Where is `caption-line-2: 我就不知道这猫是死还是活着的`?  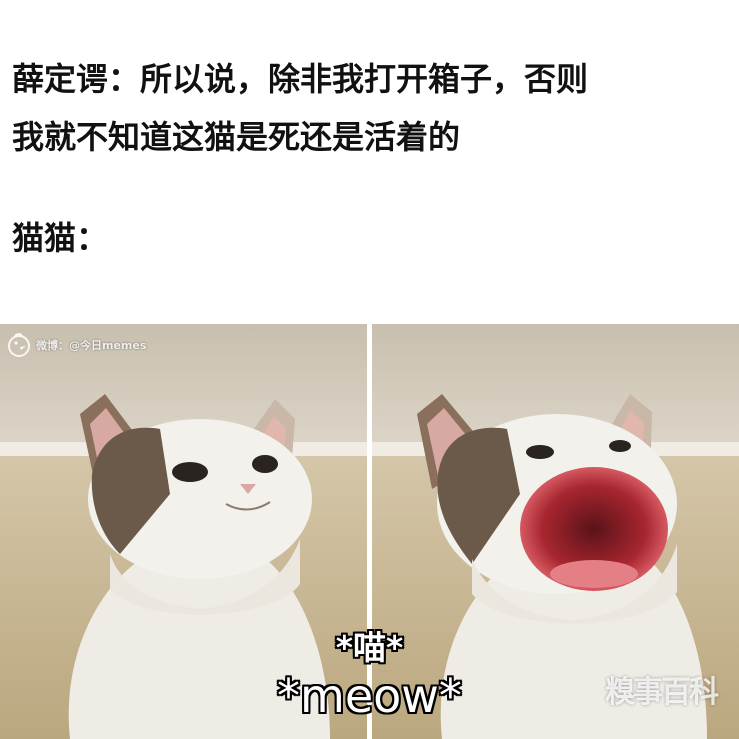
caption-line-2: 我就不知道这猫是死还是活着的 is located at coordinates (236, 137).